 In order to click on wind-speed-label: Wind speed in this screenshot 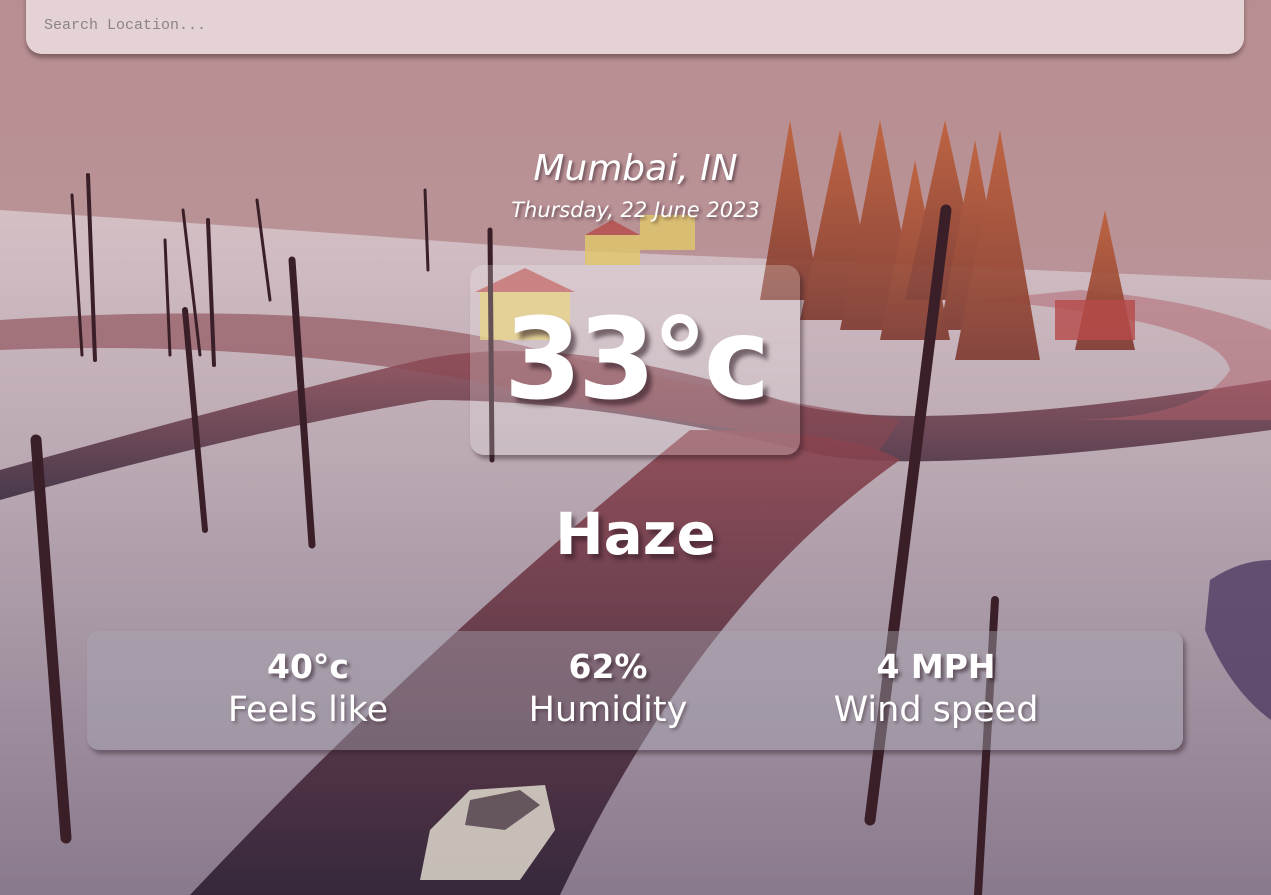, I will do `click(936, 710)`.